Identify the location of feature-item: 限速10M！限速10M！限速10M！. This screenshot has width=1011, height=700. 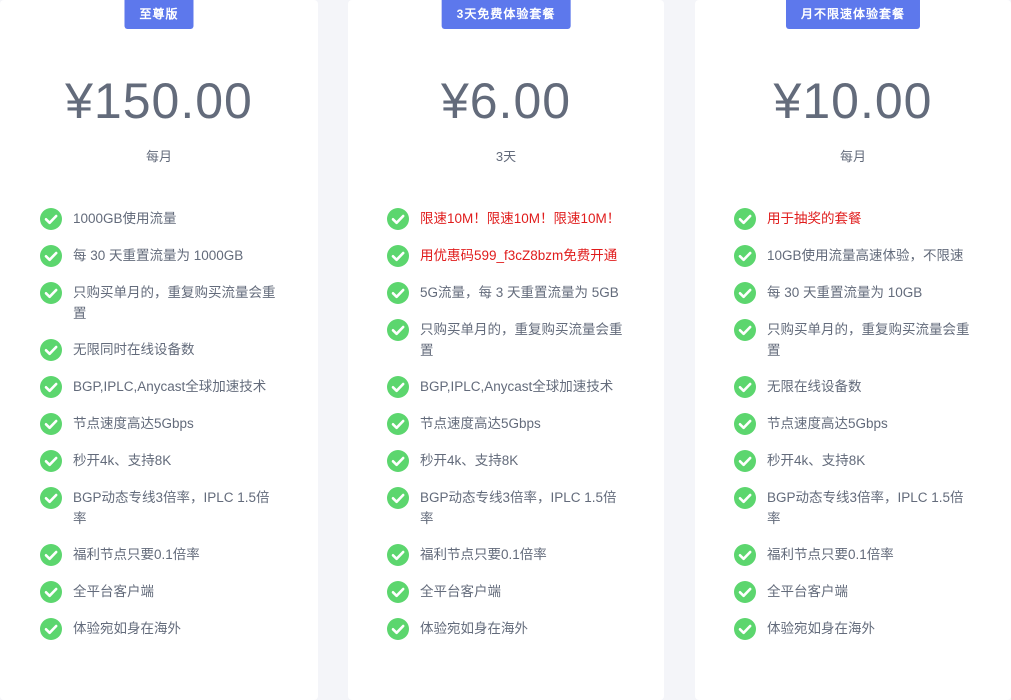
(510, 219).